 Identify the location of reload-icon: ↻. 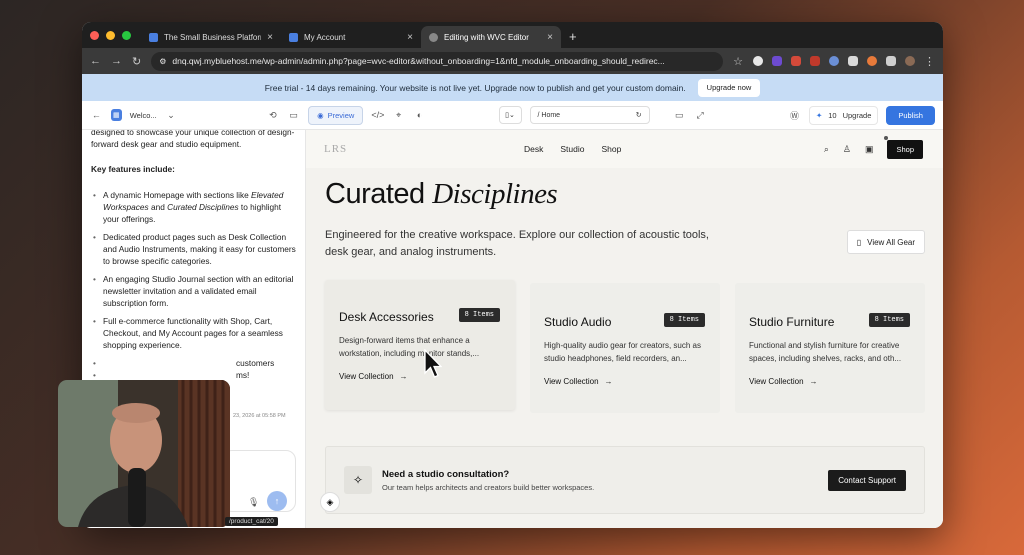
(136, 61).